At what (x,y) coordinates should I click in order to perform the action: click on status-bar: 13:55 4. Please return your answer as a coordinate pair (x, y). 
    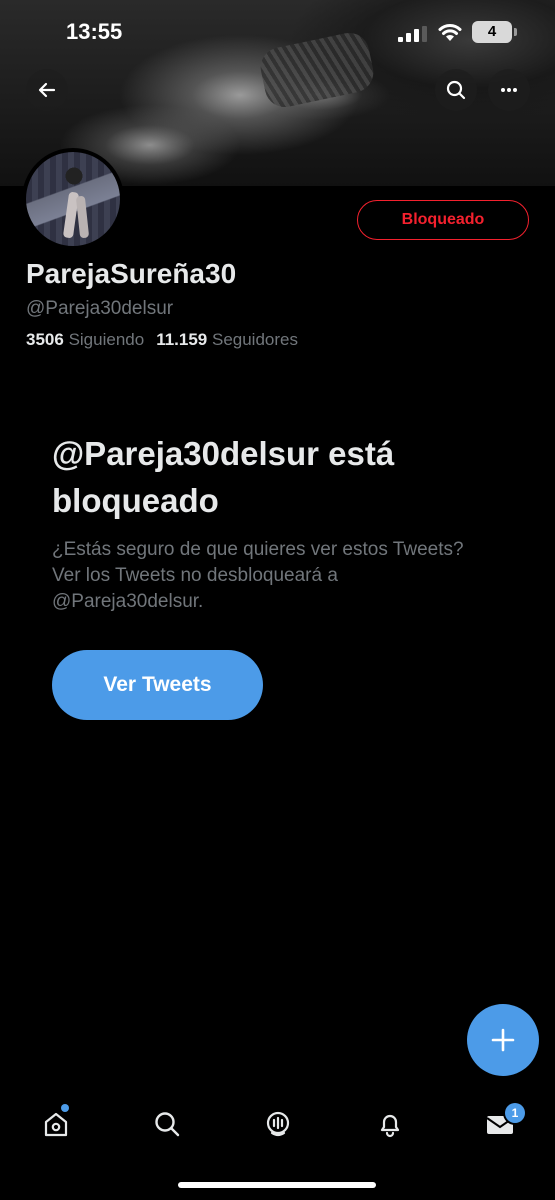
    Looking at the image, I should click on (277, 32).